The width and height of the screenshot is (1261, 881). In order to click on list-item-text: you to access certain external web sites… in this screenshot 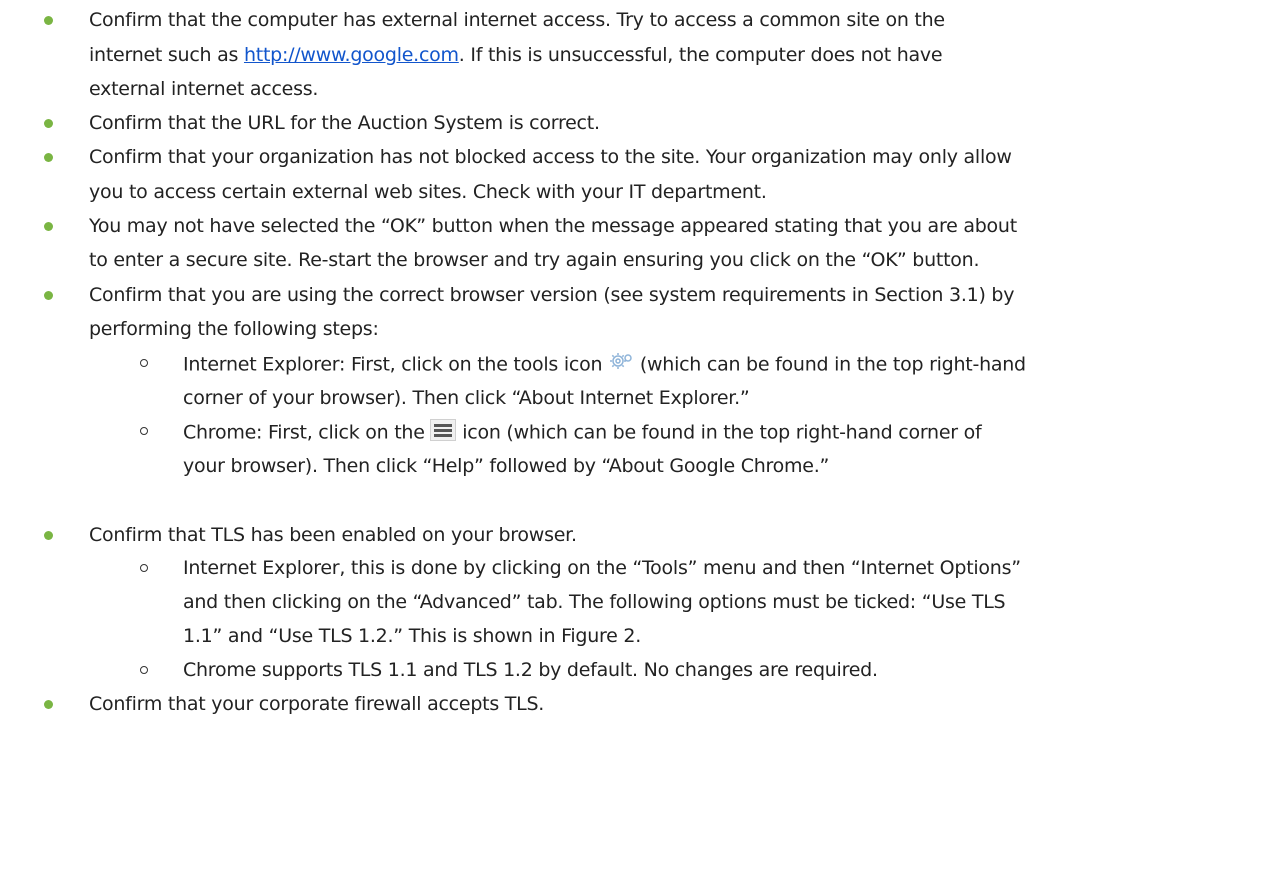, I will do `click(428, 192)`.